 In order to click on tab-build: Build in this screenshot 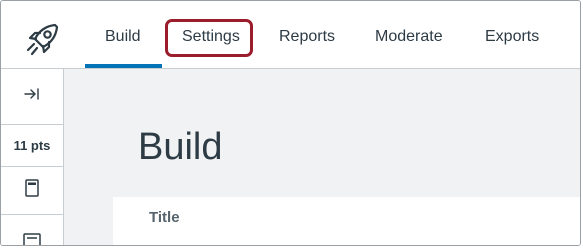, I will do `click(123, 37)`.